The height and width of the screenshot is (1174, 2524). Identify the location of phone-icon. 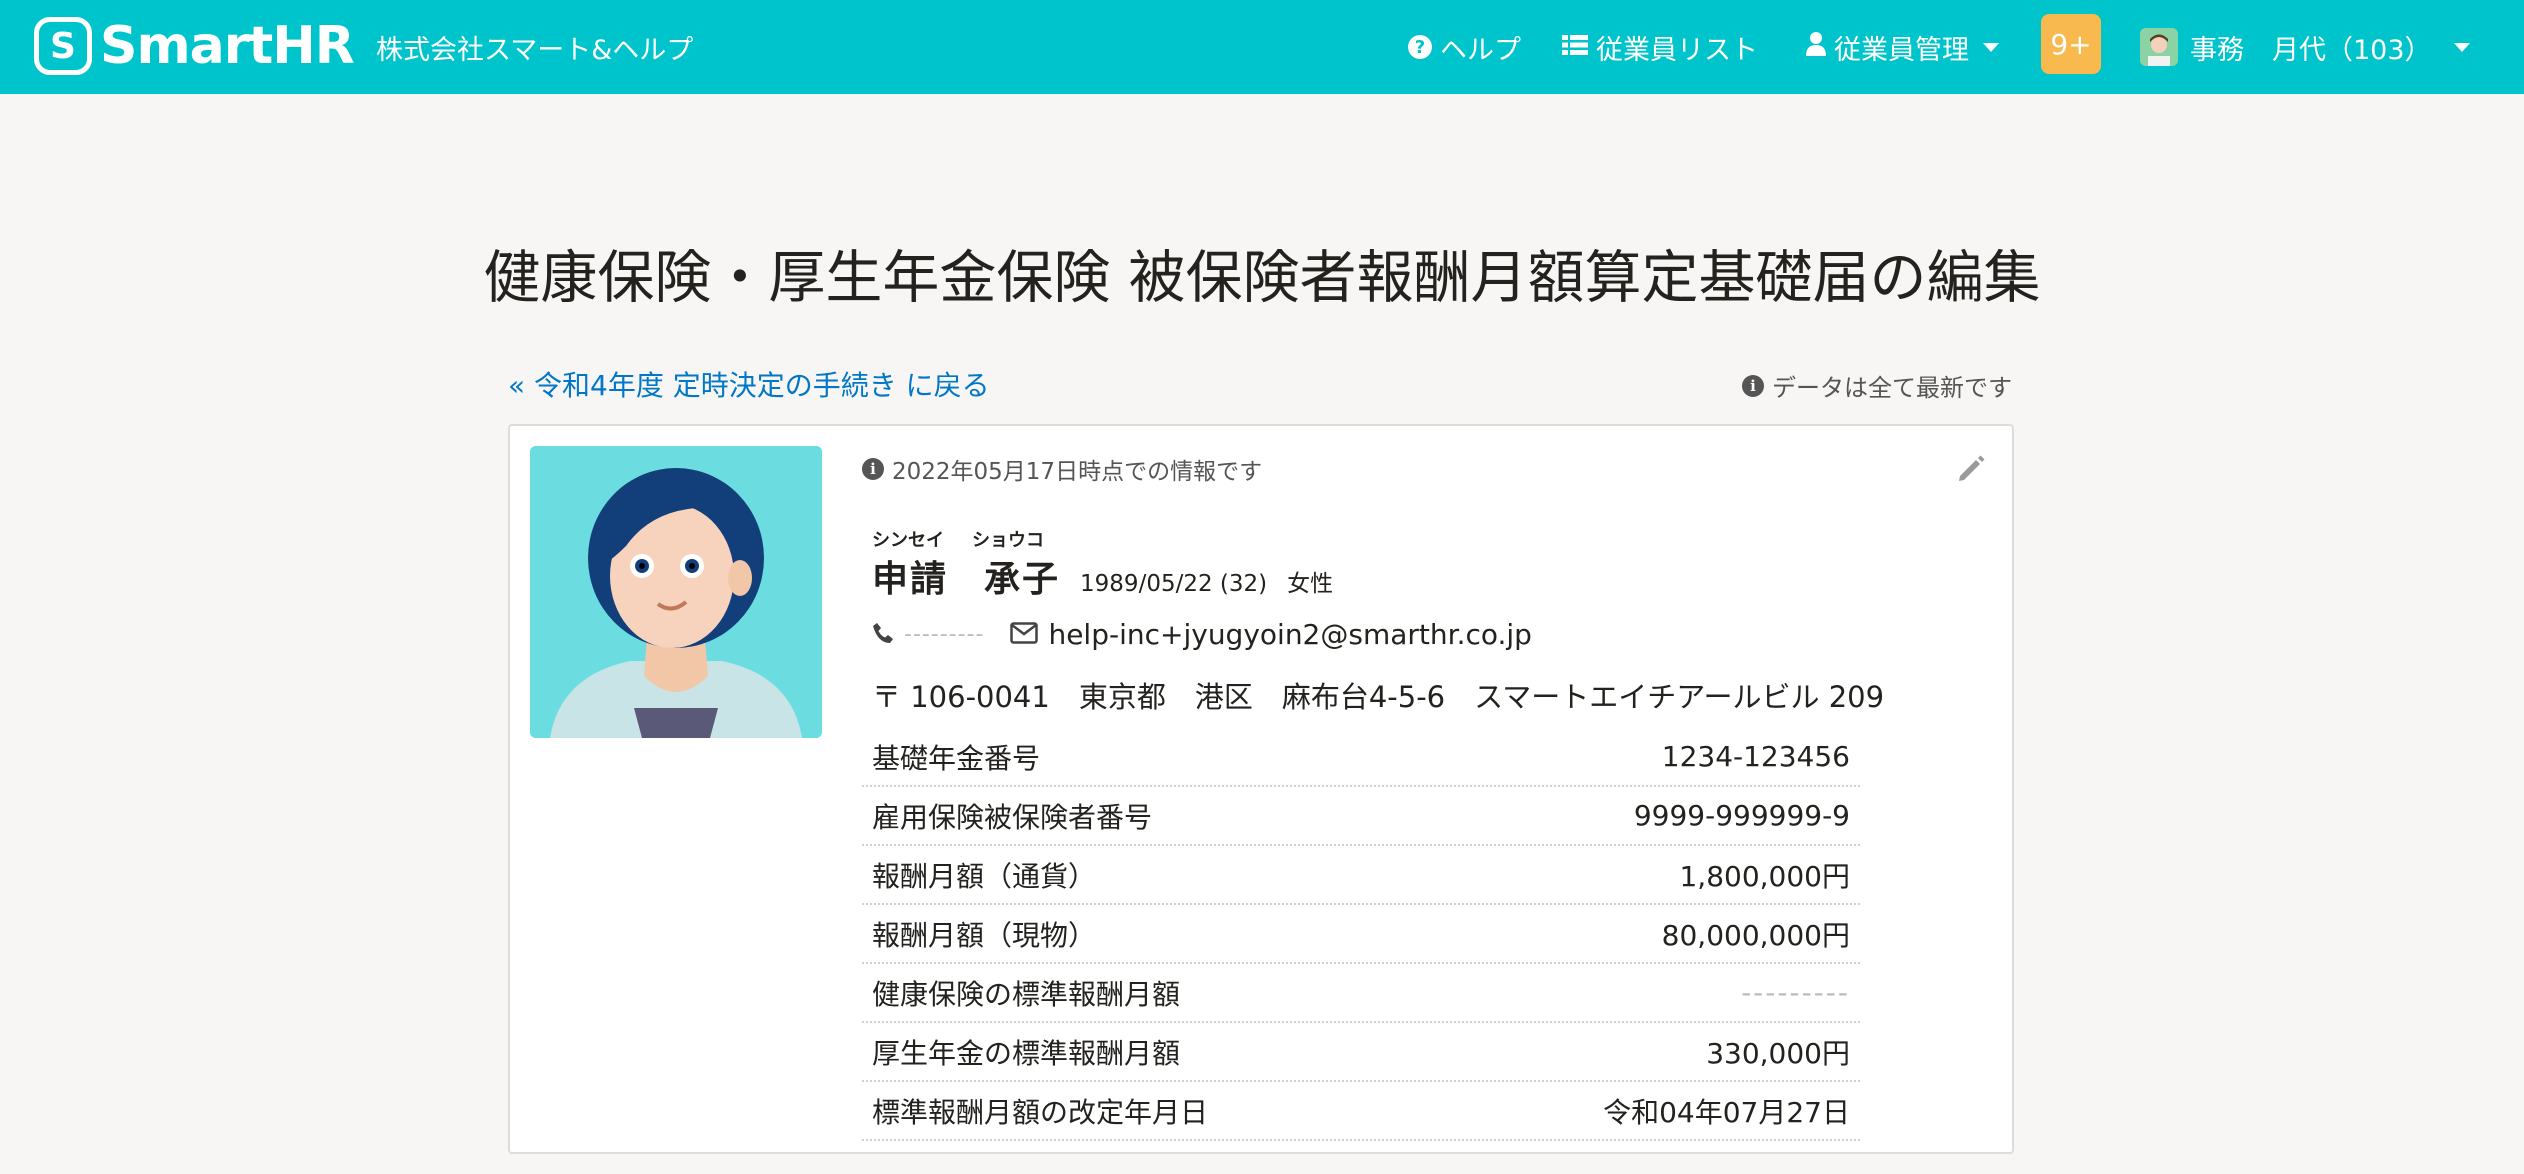
(883, 634).